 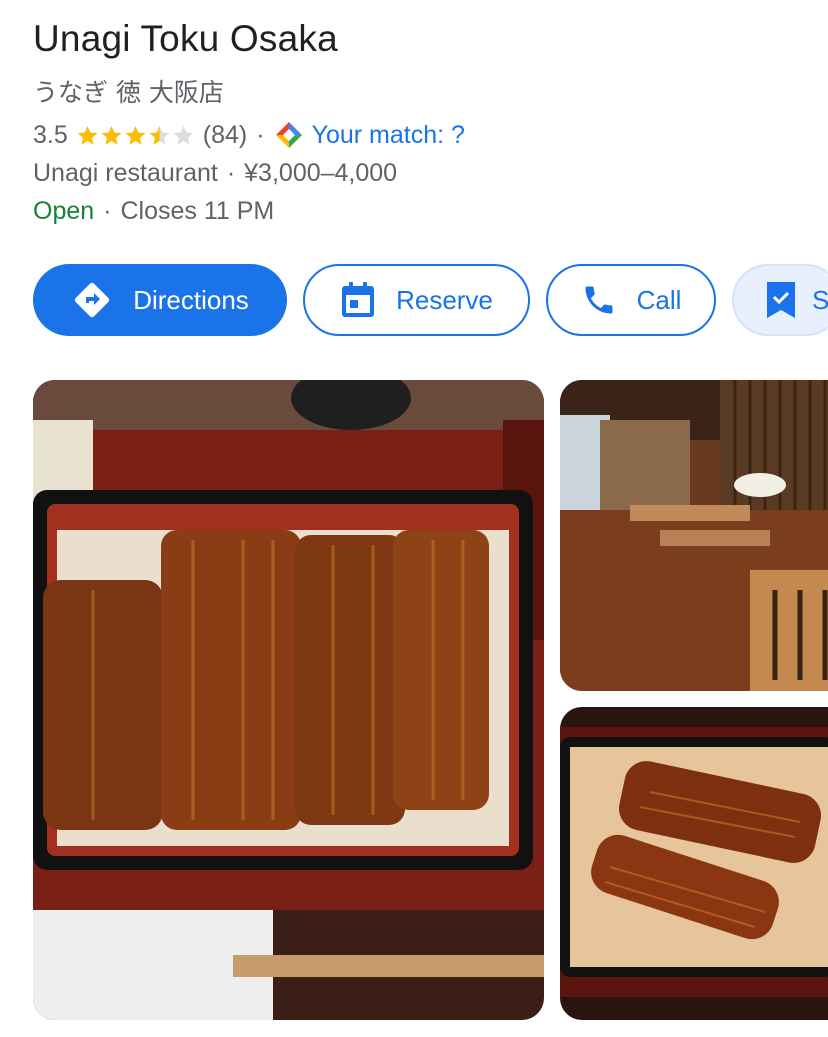 I want to click on phone-icon, so click(x=599, y=300).